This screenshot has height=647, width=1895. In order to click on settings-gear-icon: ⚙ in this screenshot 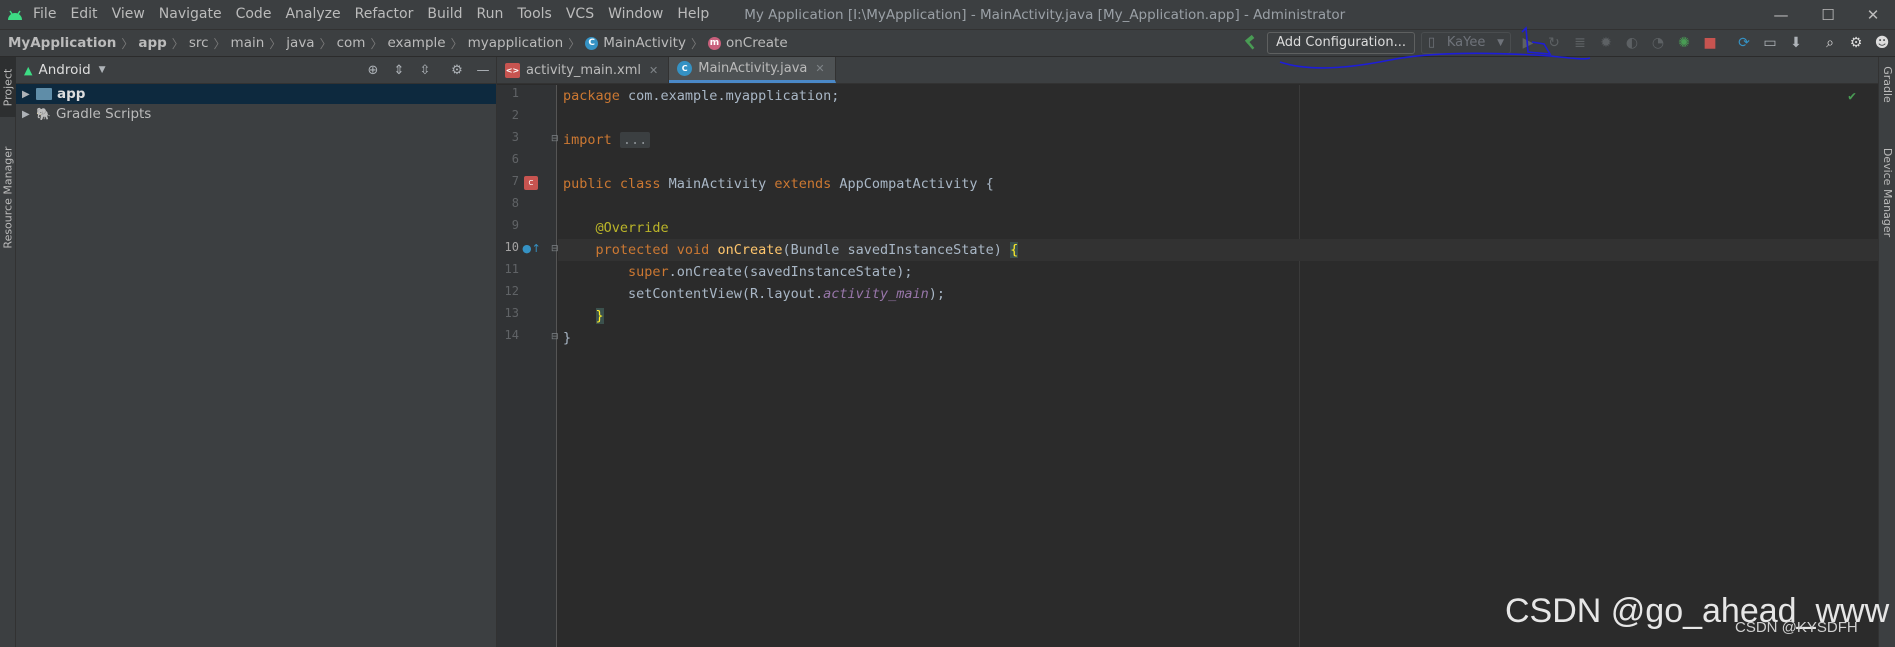, I will do `click(1856, 43)`.